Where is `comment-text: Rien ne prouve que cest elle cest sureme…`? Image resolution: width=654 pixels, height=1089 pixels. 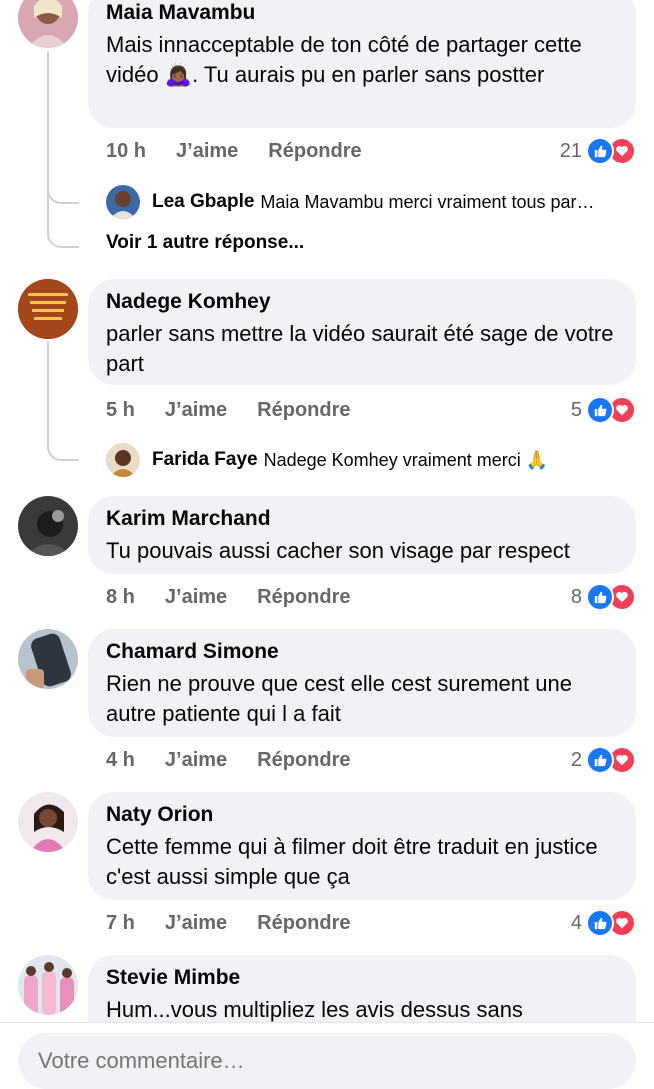 comment-text: Rien ne prouve que cest elle cest sureme… is located at coordinates (339, 698).